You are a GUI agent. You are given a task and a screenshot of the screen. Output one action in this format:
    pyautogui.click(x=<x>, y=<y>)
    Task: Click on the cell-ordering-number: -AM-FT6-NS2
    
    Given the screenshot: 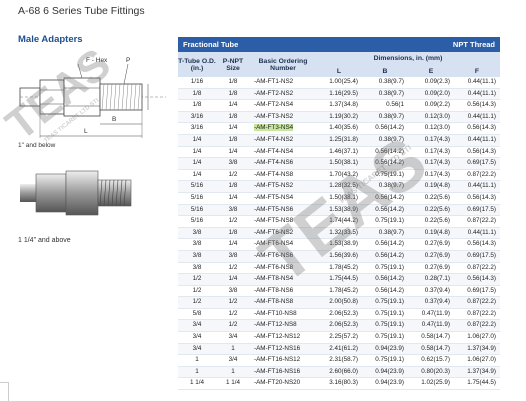 What is the action you would take?
    pyautogui.click(x=283, y=233)
    